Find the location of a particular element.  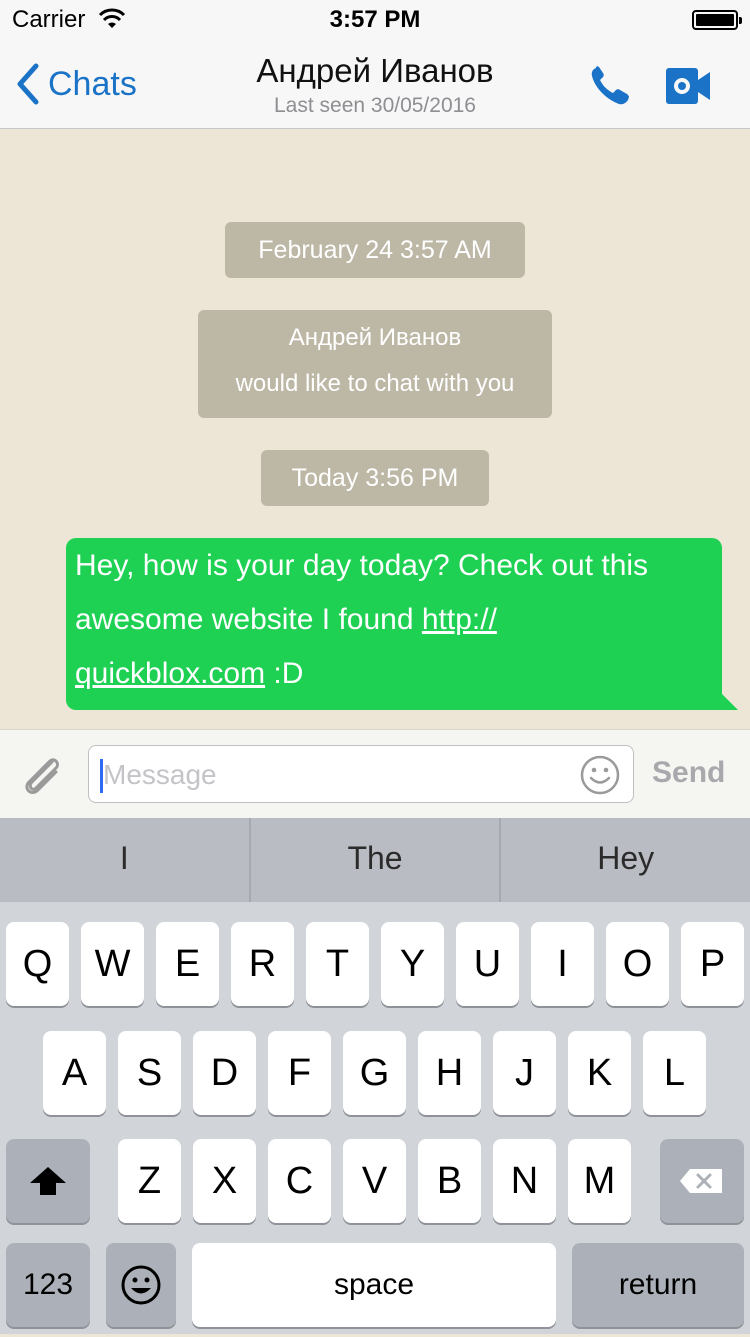

suggestion-item: The is located at coordinates (374, 860).